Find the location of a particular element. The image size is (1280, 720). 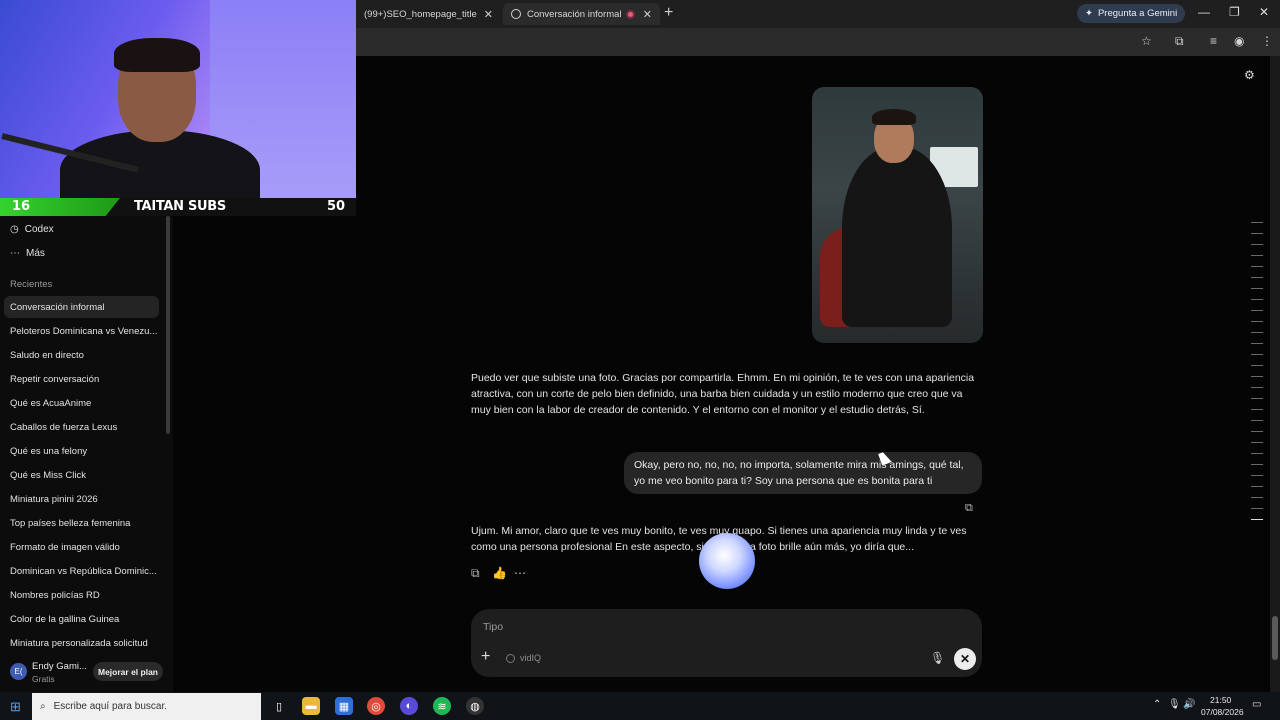

recent-chat-item: Formato de imagen válido is located at coordinates (81, 547).